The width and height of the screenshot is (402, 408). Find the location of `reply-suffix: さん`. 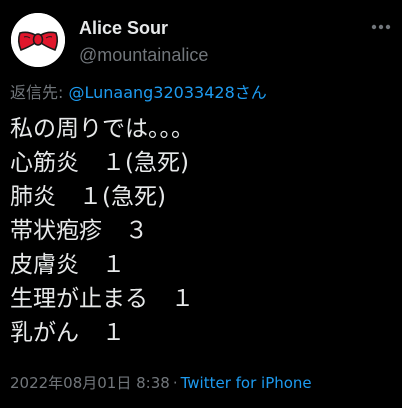

reply-suffix: さん is located at coordinates (250, 92).